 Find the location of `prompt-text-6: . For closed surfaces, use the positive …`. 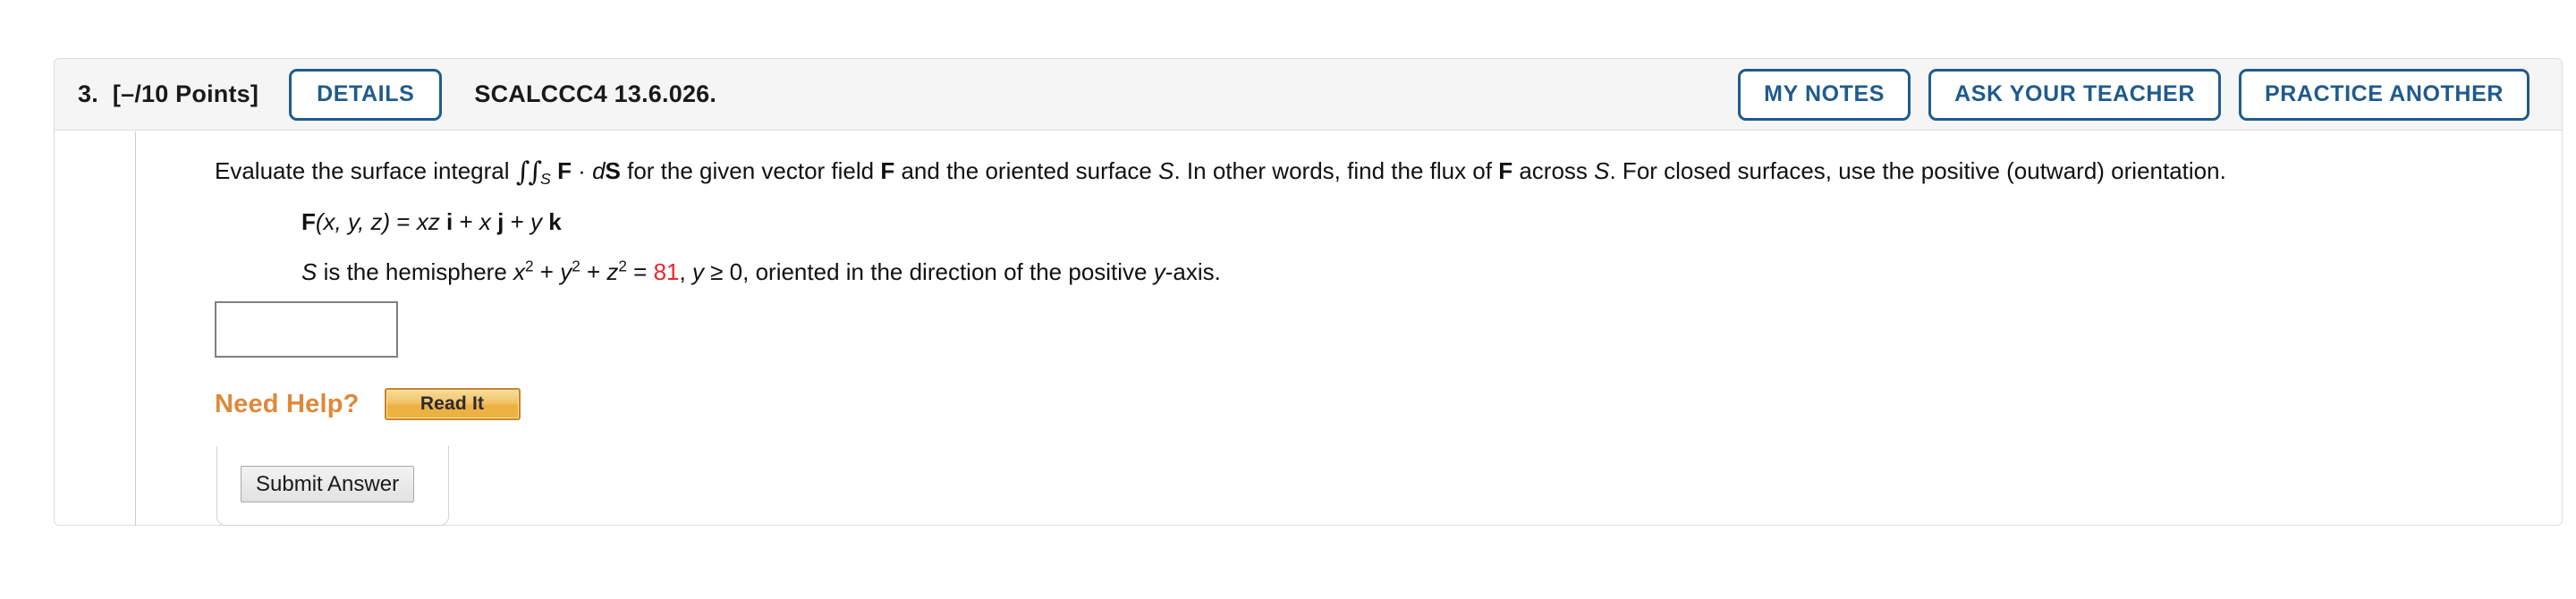

prompt-text-6: . For closed surfaces, use the positive … is located at coordinates (1917, 170).